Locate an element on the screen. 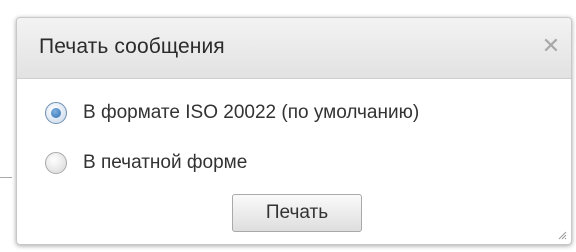 The width and height of the screenshot is (576, 252). option-print-form: В печатной форме is located at coordinates (146, 163).